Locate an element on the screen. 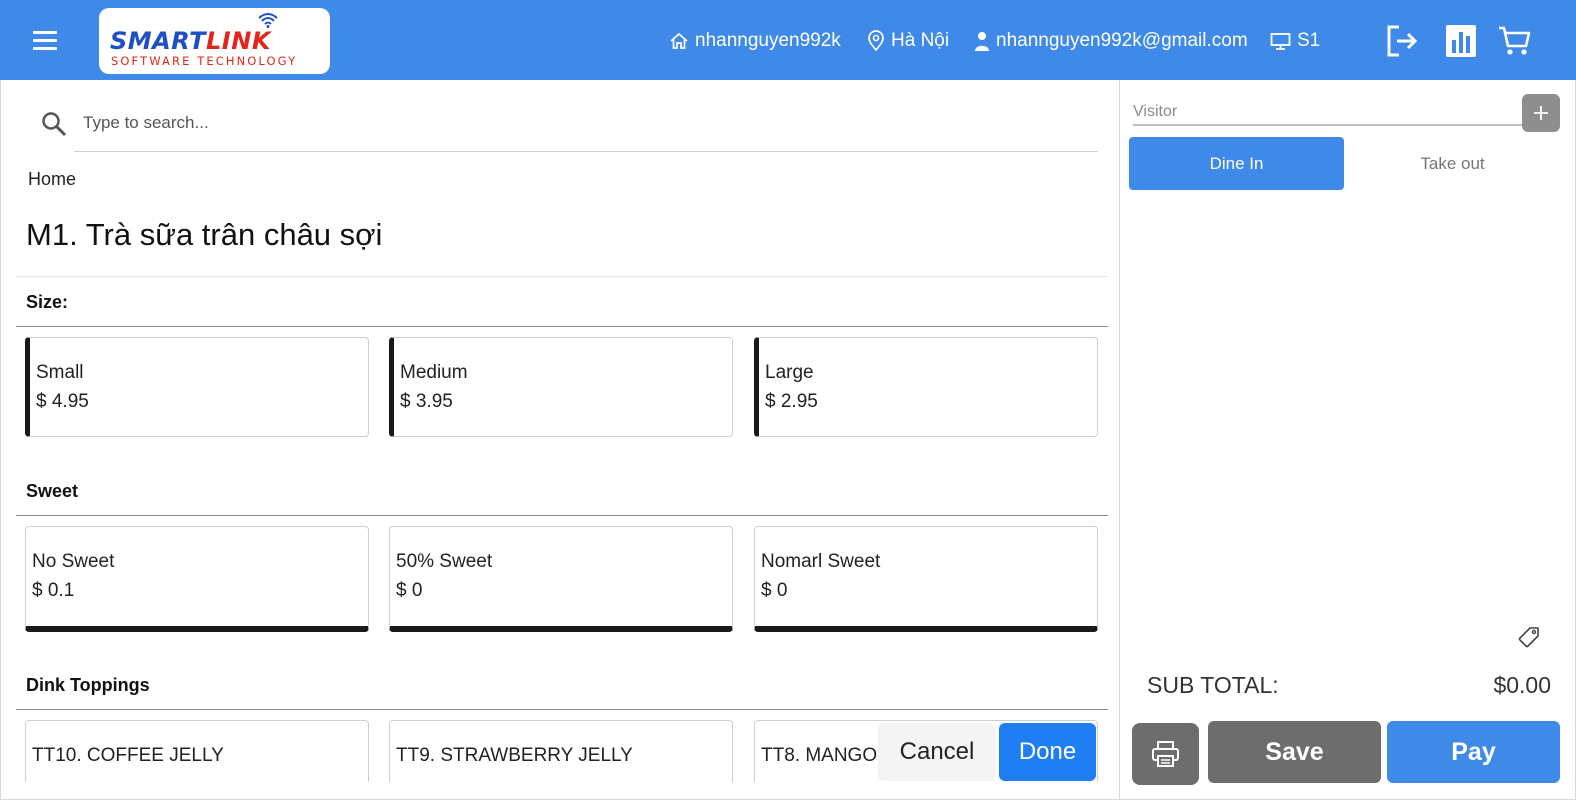  station-name: S1 is located at coordinates (1309, 40).